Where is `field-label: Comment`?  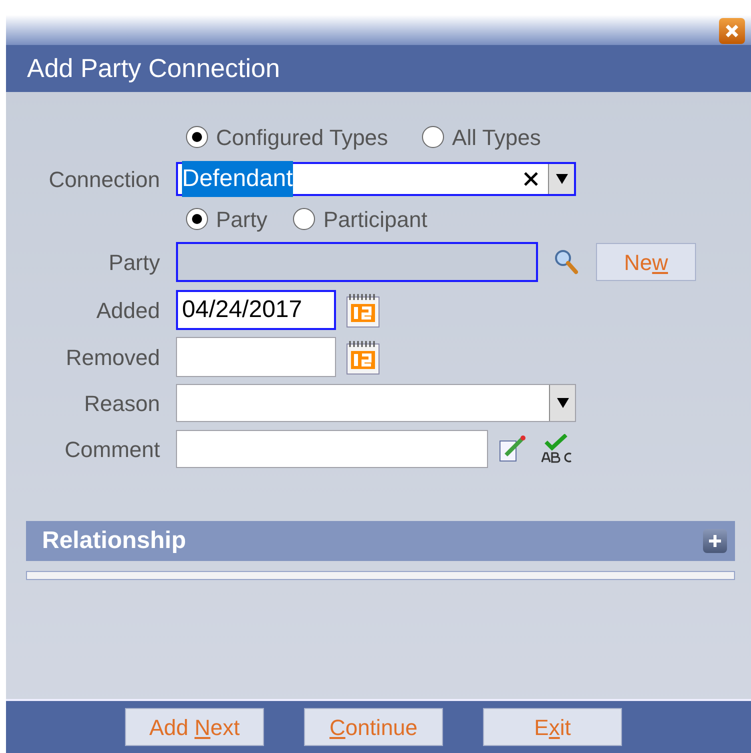
field-label: Comment is located at coordinates (112, 450).